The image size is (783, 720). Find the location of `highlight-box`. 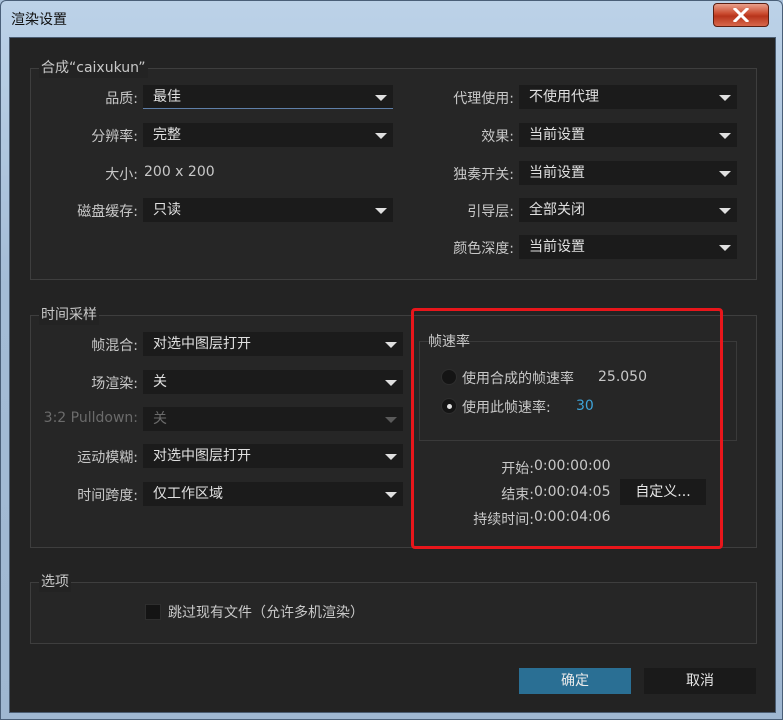

highlight-box is located at coordinates (567, 428).